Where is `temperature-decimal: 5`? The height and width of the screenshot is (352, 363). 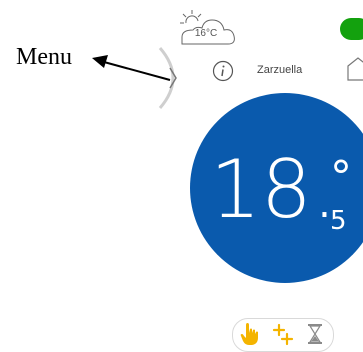
temperature-decimal: 5 is located at coordinates (338, 221).